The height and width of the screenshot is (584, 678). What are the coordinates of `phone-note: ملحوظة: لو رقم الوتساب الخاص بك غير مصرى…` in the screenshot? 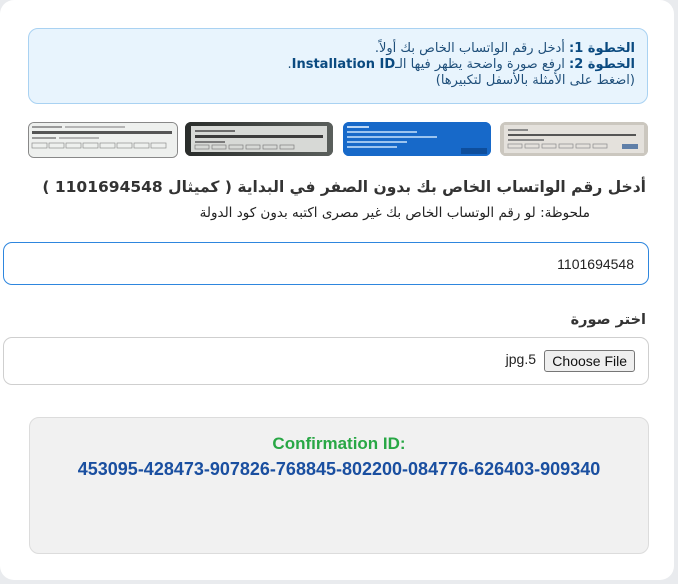 It's located at (394, 213).